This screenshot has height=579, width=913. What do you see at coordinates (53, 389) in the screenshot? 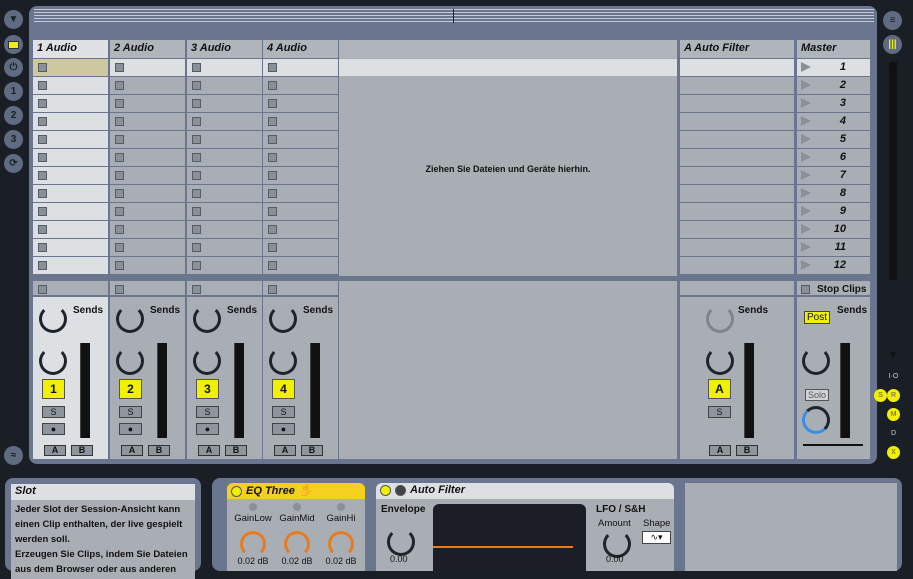
I see `track-activator-button: 1` at bounding box center [53, 389].